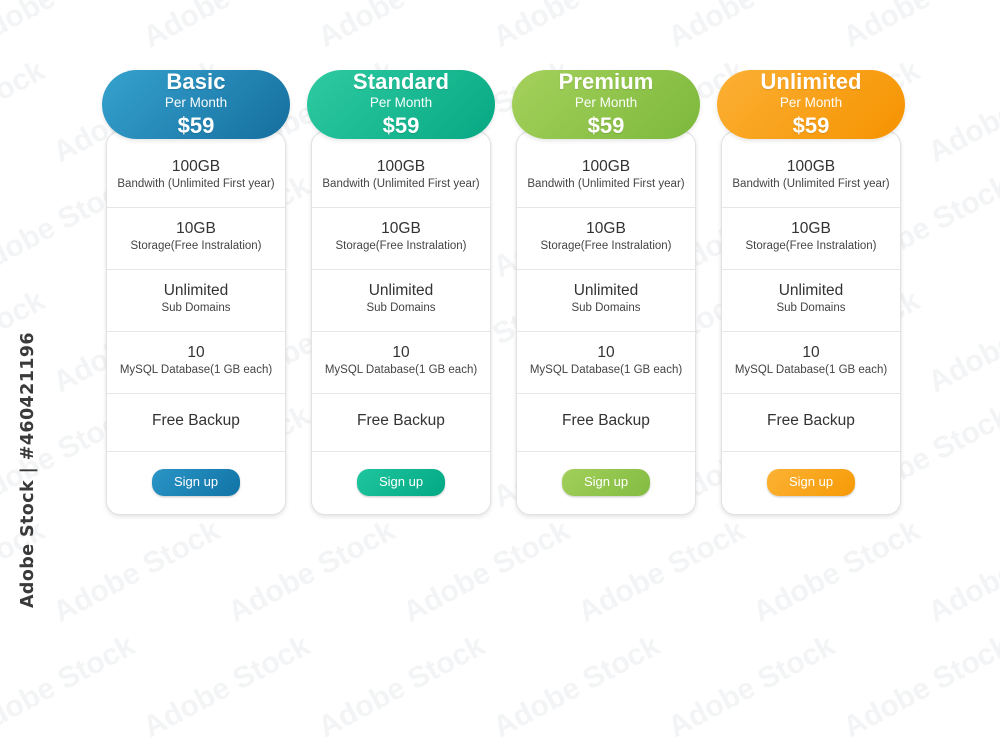 This screenshot has height=745, width=1000. What do you see at coordinates (606, 81) in the screenshot?
I see `plan-name: Premium` at bounding box center [606, 81].